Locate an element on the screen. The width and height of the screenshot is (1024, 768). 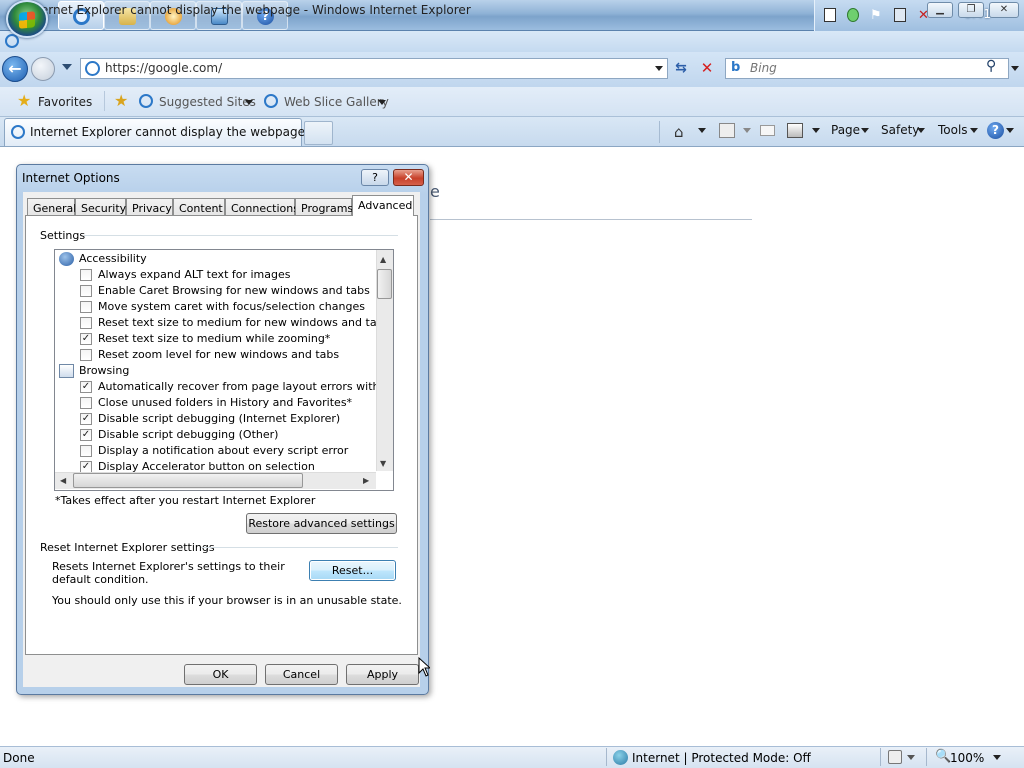
search-options-dropdown-icon is located at coordinates (1015, 68).